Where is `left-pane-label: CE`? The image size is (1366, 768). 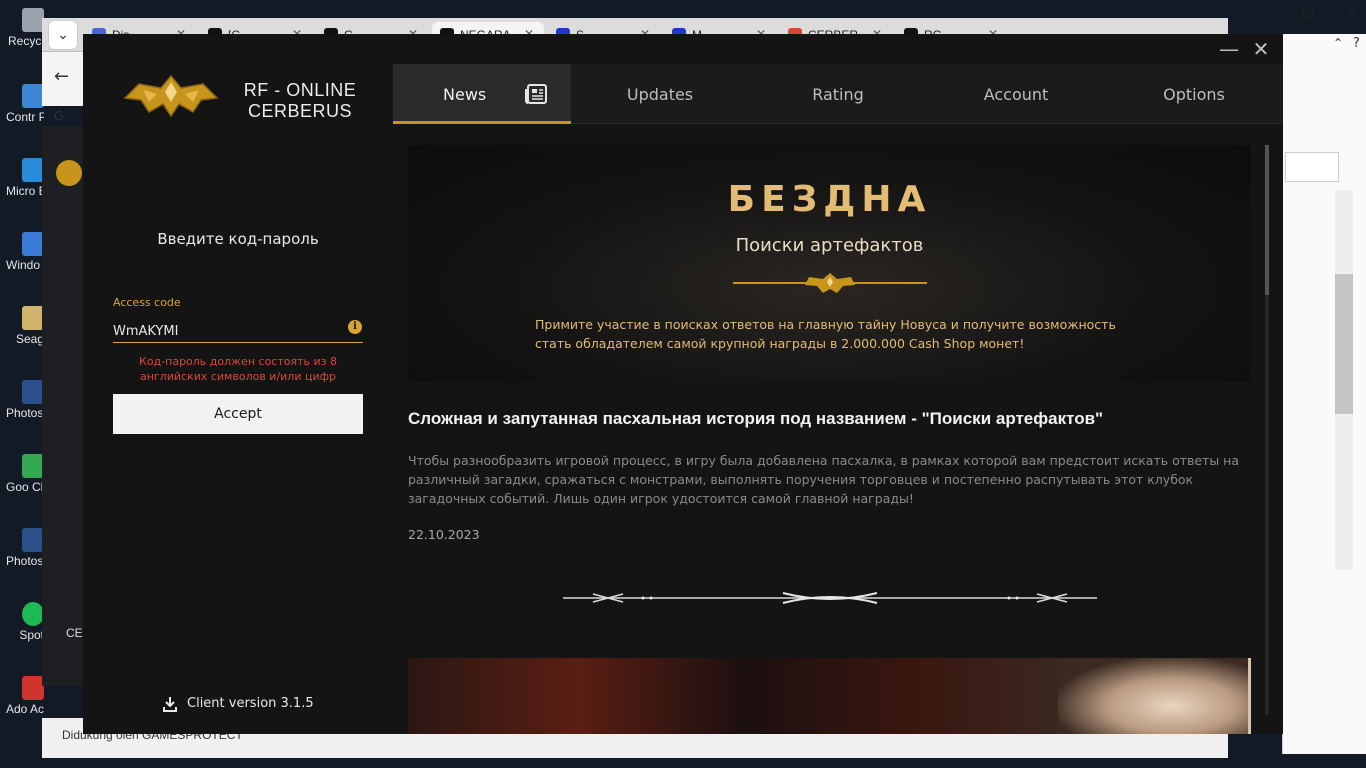 left-pane-label: CE is located at coordinates (74, 633).